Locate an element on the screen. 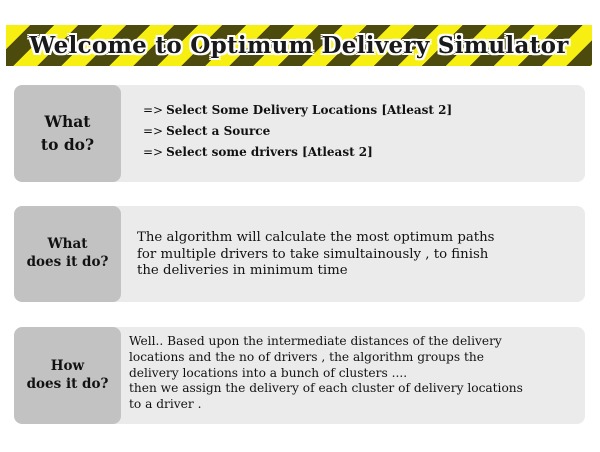  how-does-it-do-label: How does it do? is located at coordinates (67, 375).